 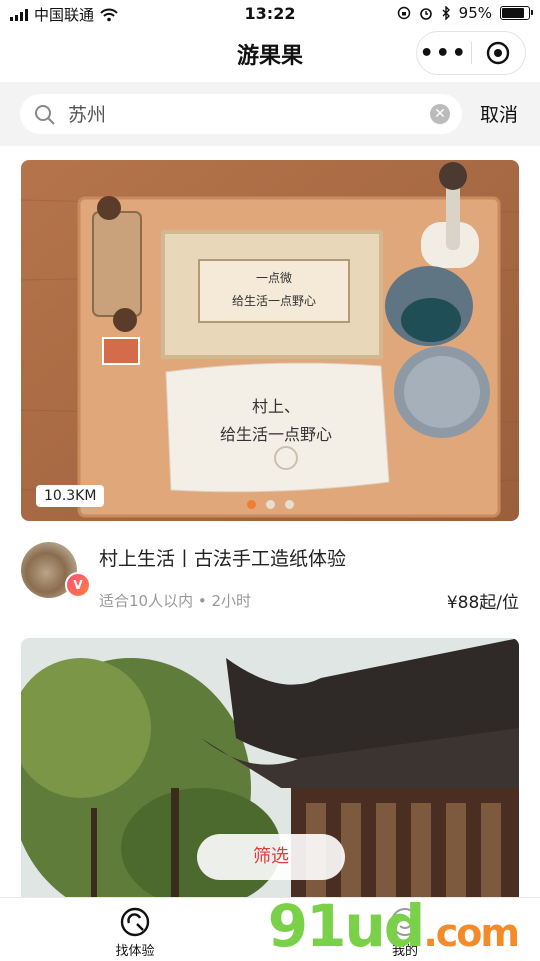 I want to click on nav-bar: 游果果 •••, so click(x=270, y=55).